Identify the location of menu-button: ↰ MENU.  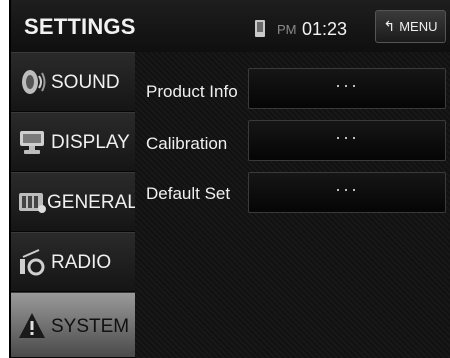
(410, 26).